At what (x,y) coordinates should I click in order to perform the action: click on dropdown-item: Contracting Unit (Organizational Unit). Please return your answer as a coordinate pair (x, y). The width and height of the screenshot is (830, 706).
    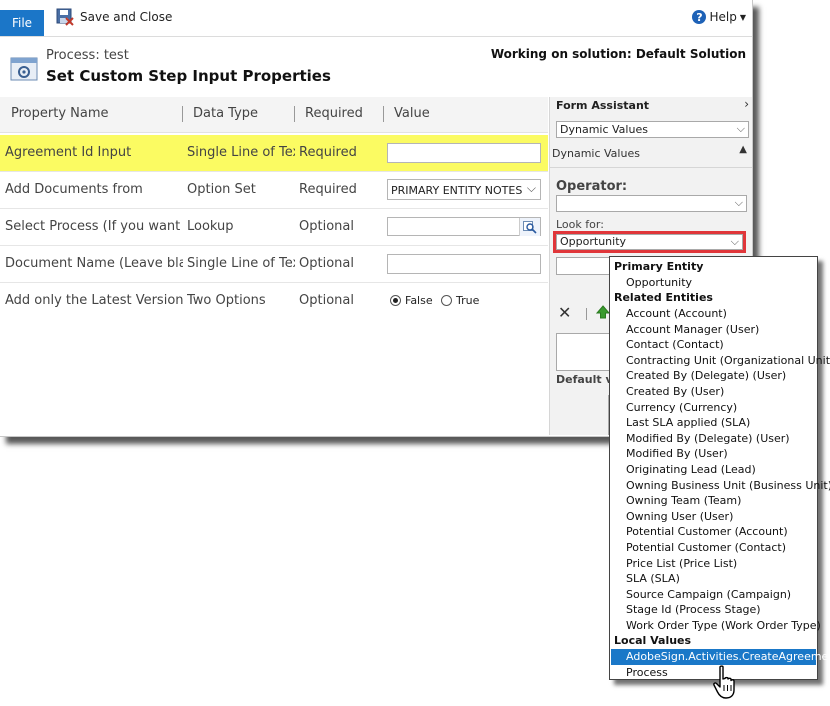
    Looking at the image, I should click on (720, 361).